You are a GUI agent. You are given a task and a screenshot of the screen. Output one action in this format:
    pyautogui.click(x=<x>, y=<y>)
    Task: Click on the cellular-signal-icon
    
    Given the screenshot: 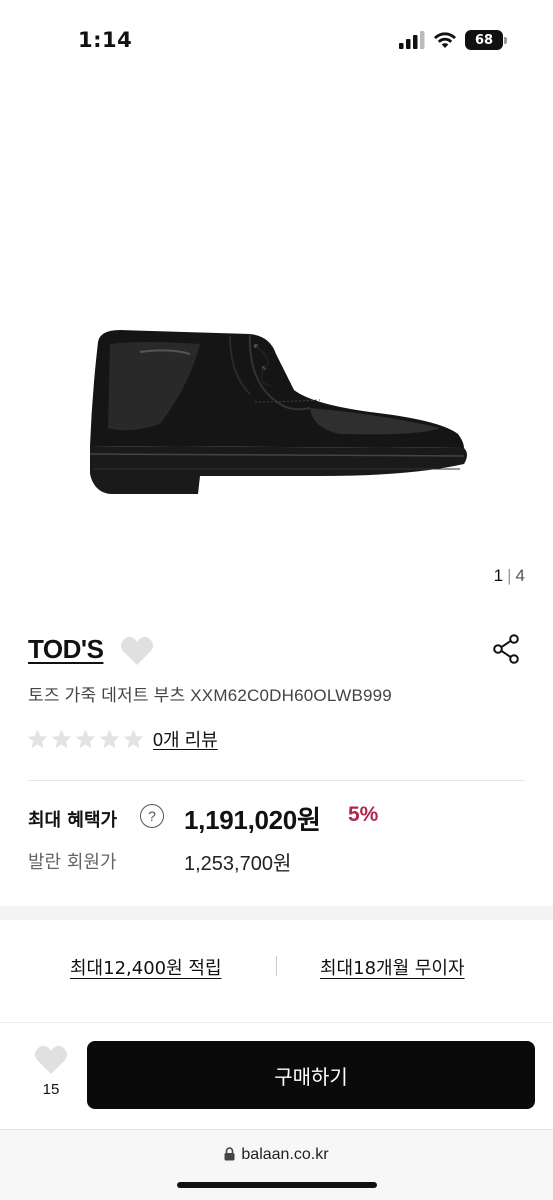 What is the action you would take?
    pyautogui.click(x=412, y=40)
    